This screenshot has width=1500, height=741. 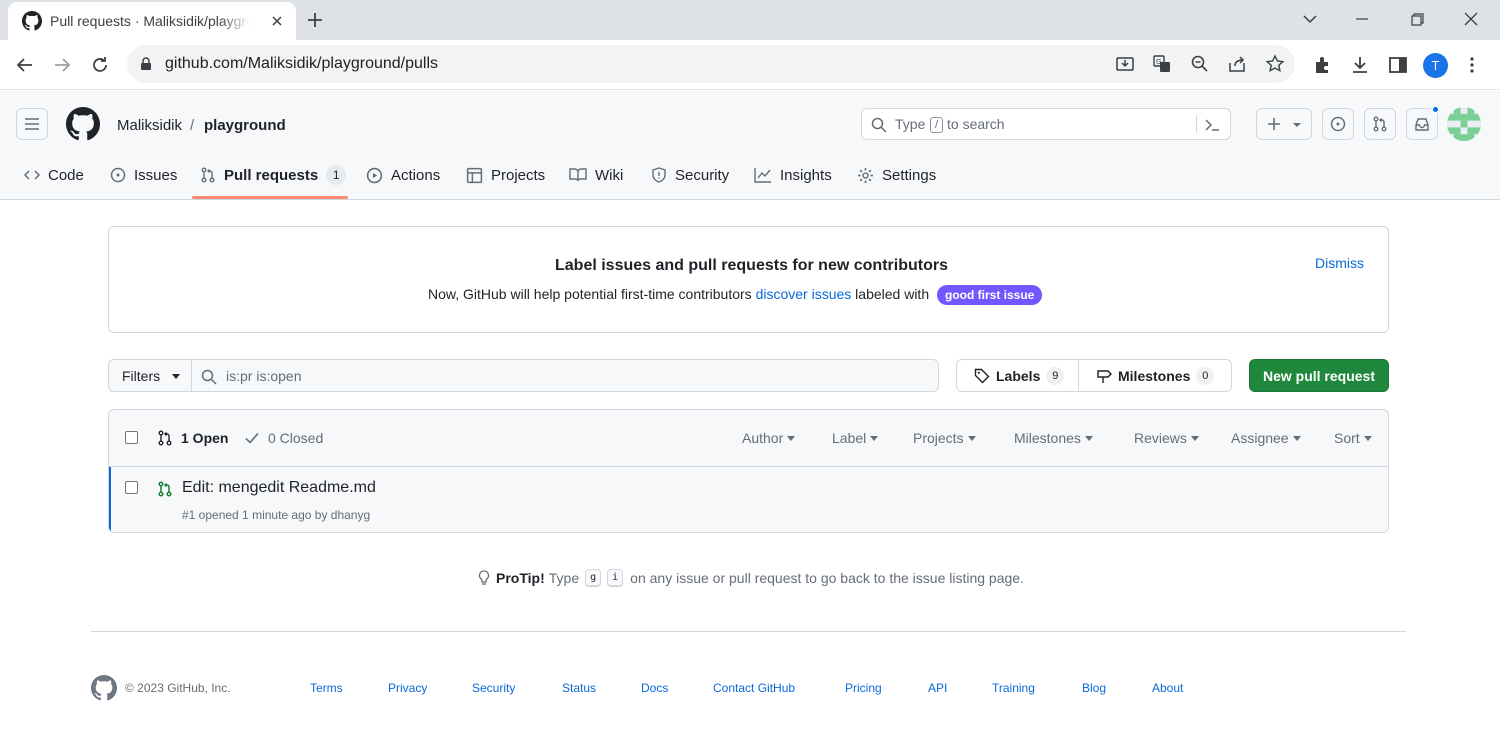 What do you see at coordinates (804, 294) in the screenshot?
I see `discover-issues-link: discover issues` at bounding box center [804, 294].